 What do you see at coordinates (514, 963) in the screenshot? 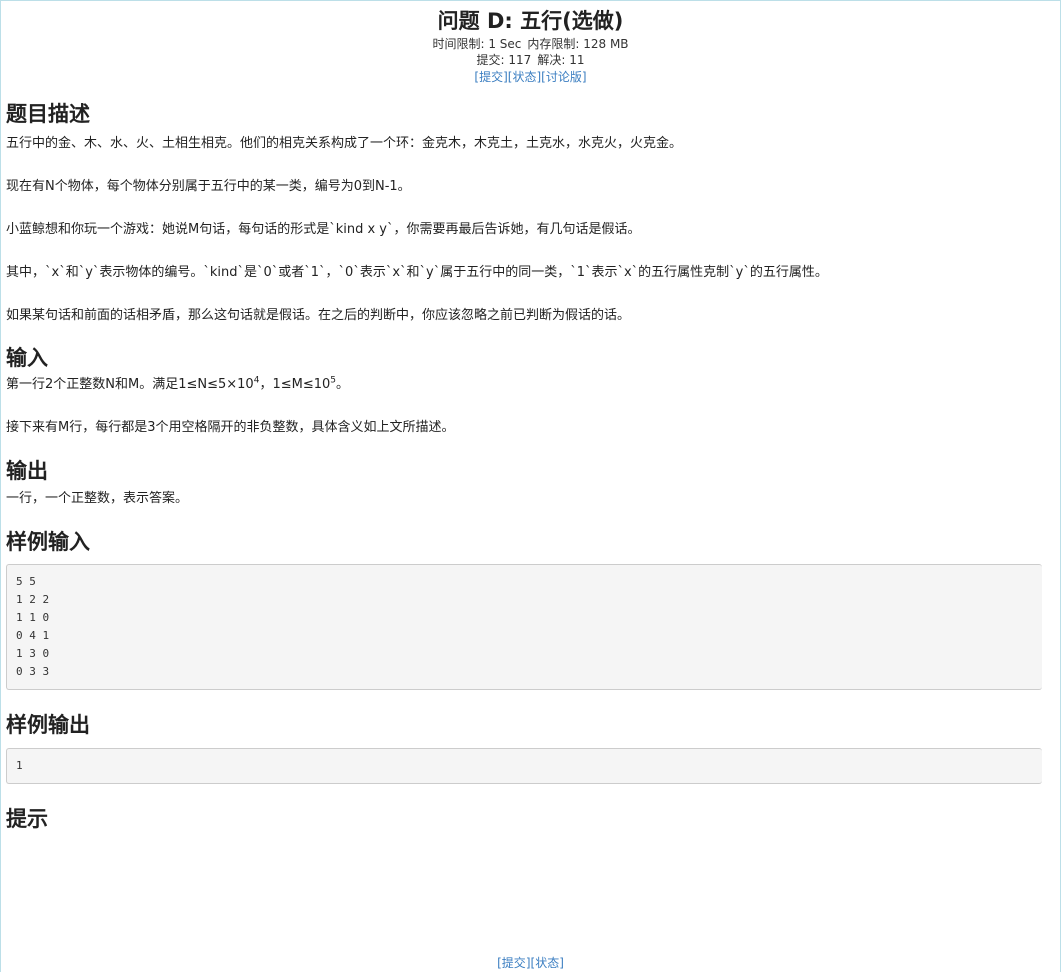
I see `bottom-submit-link: 提交` at bounding box center [514, 963].